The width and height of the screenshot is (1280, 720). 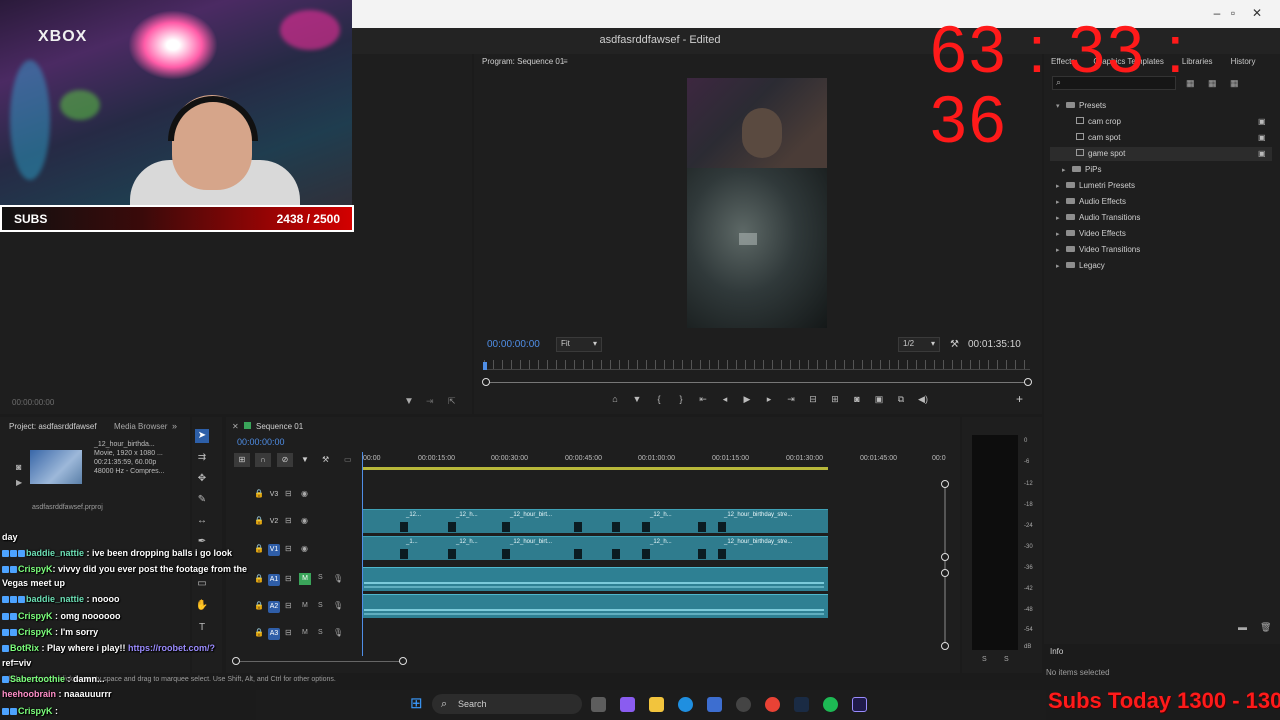 I want to click on program-timecode: 00:00:00:00, so click(x=513, y=344).